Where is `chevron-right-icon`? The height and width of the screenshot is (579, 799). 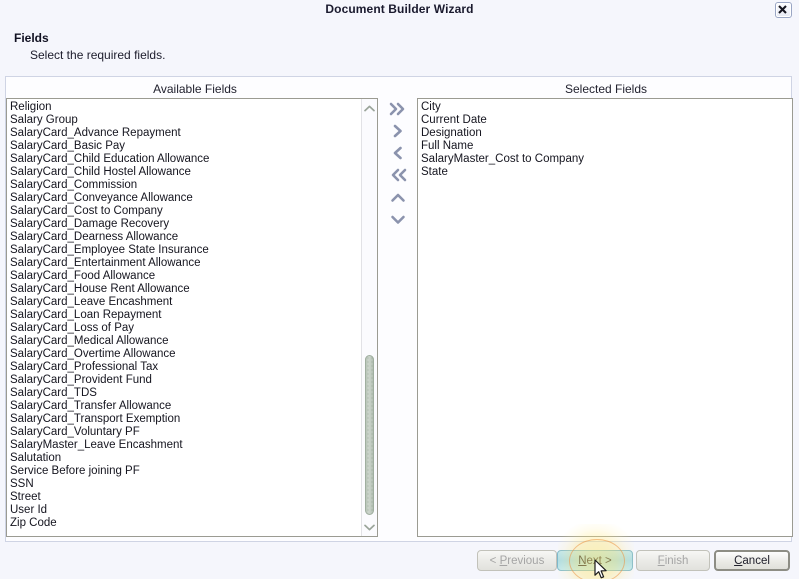
chevron-right-icon is located at coordinates (397, 131).